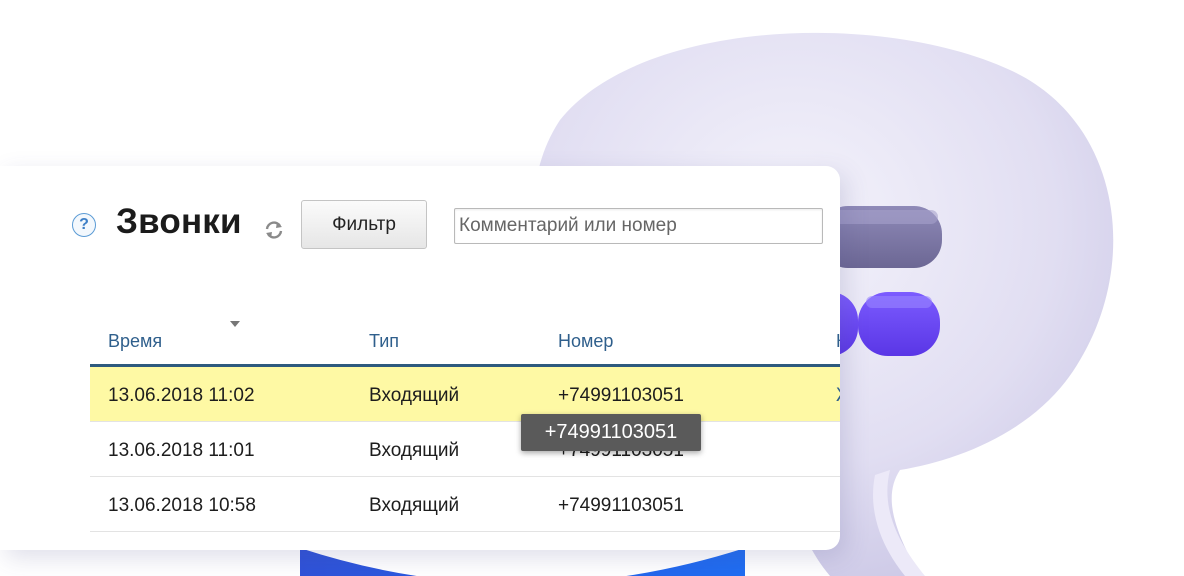 This screenshot has width=1184, height=576. Describe the element at coordinates (235, 324) in the screenshot. I see `sort-down-icon` at that location.